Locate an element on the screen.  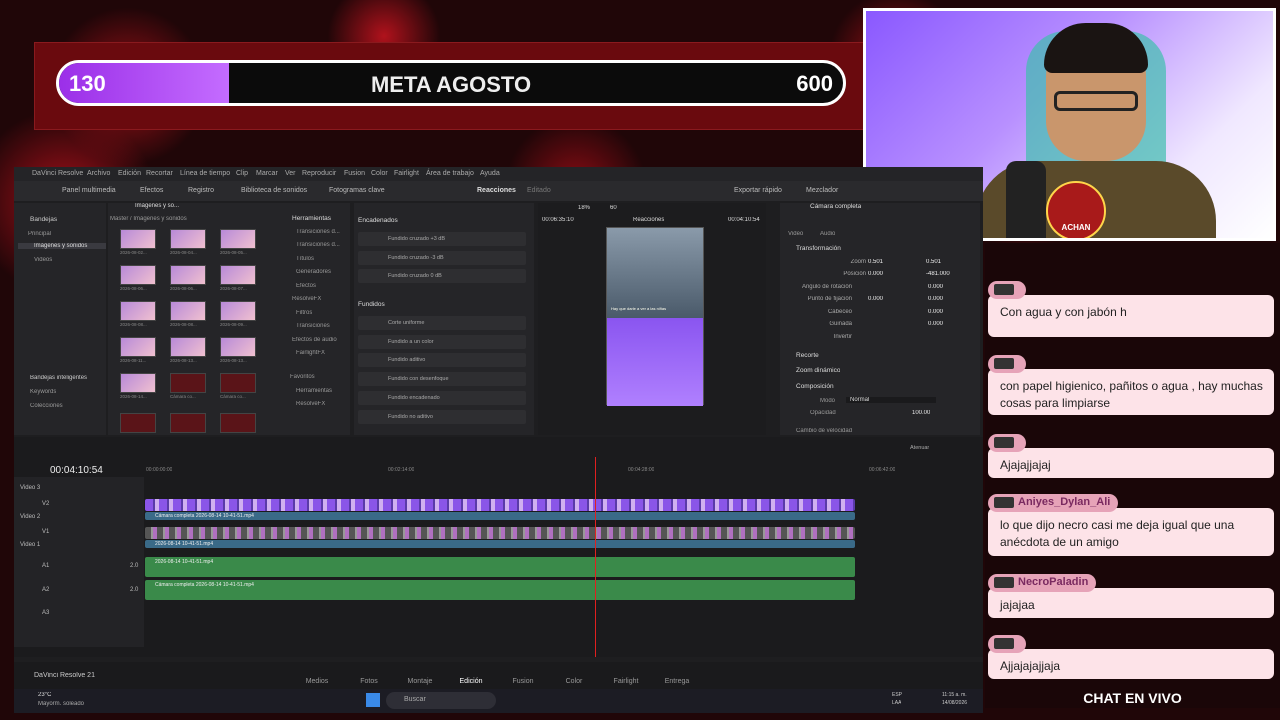
fx-category: Transiciones is located at coordinates (313, 326).